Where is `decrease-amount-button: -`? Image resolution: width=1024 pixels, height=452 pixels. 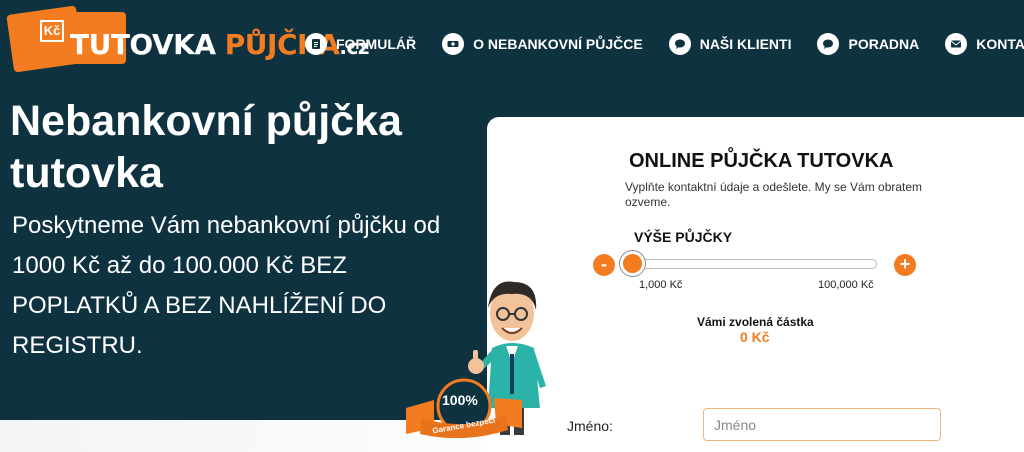 decrease-amount-button: - is located at coordinates (604, 265).